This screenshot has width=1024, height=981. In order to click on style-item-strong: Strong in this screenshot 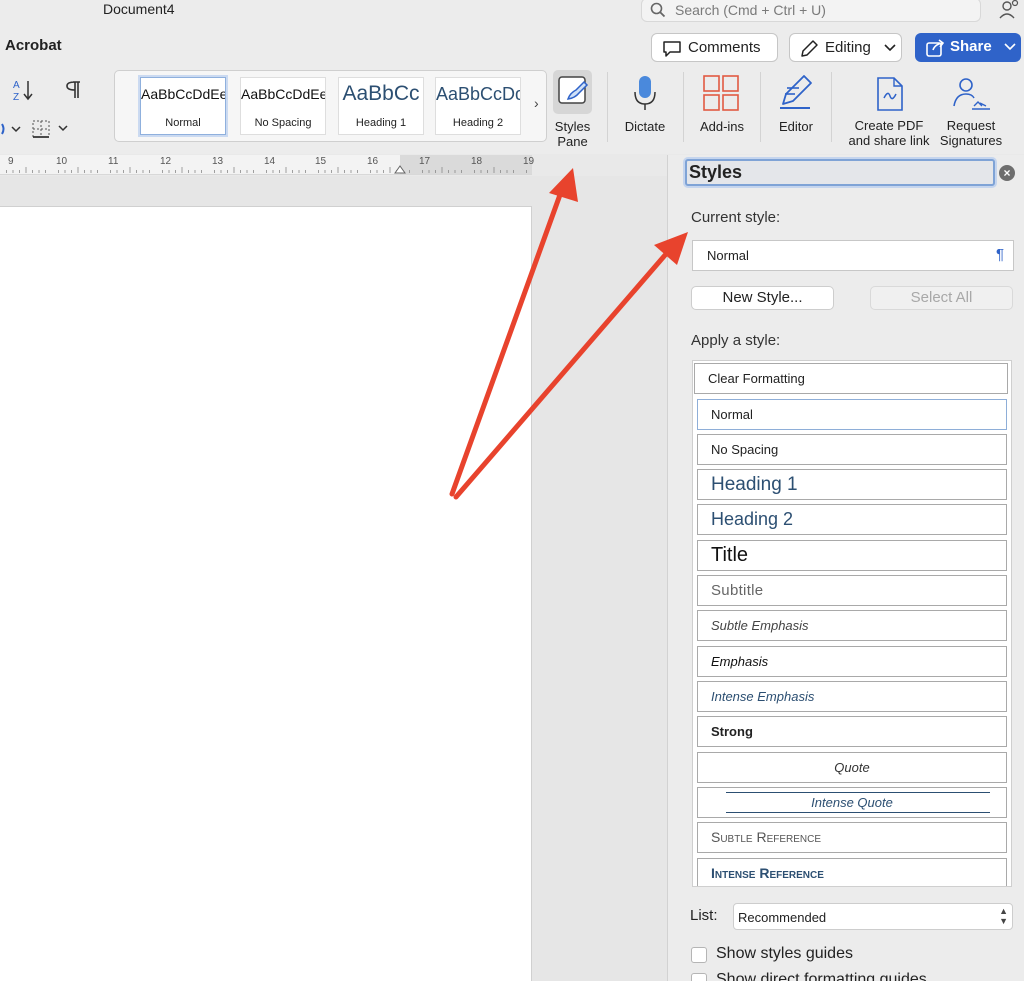, I will do `click(852, 731)`.